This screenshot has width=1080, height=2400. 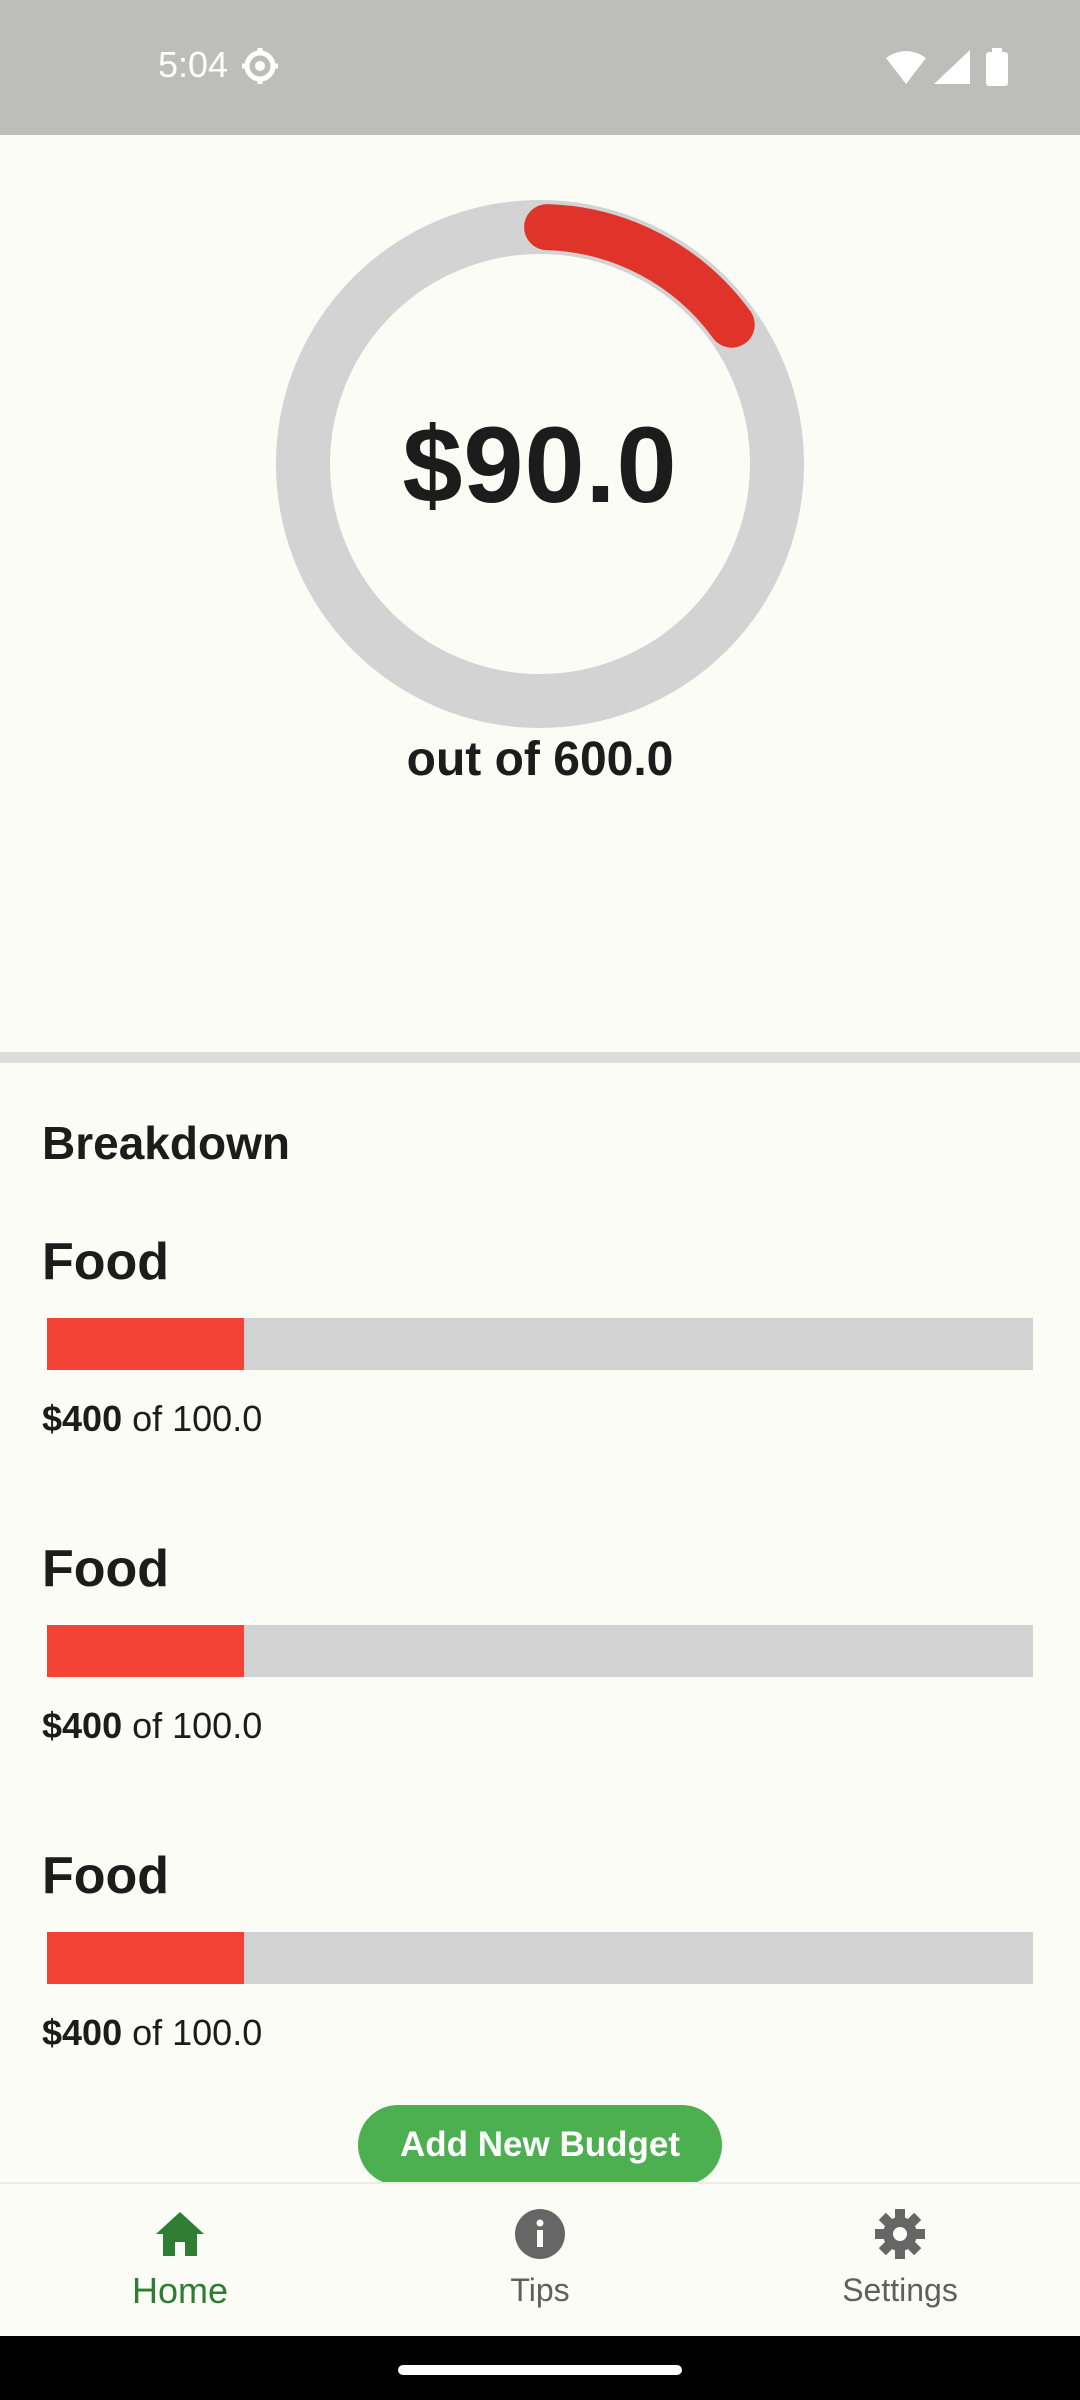 I want to click on gear-icon, so click(x=900, y=2234).